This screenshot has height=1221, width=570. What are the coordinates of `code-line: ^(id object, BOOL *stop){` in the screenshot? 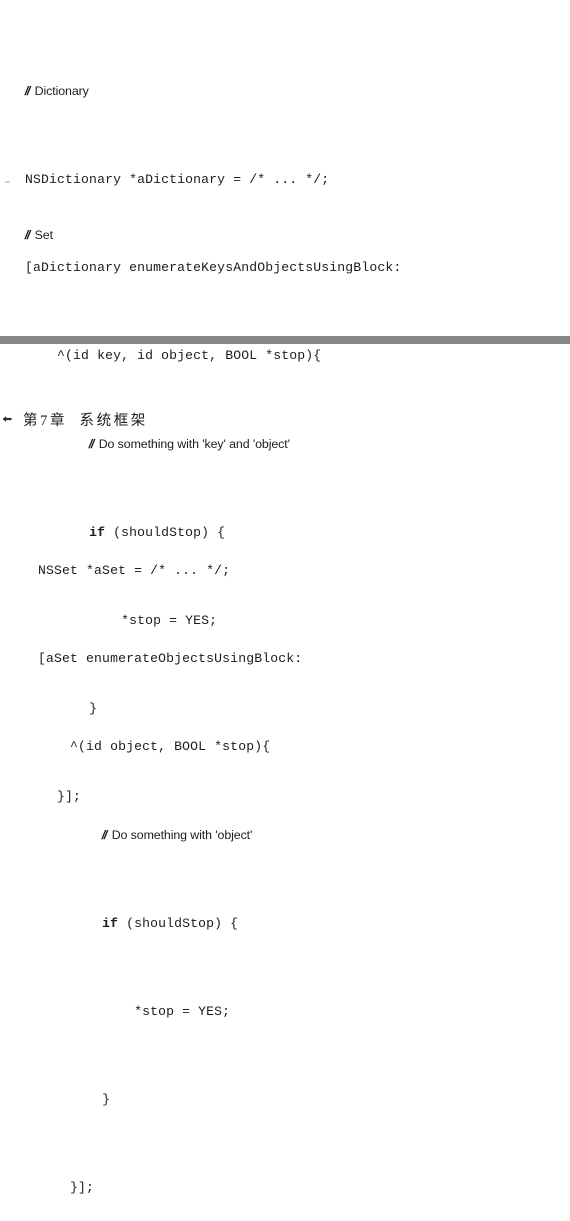 It's located at (170, 747).